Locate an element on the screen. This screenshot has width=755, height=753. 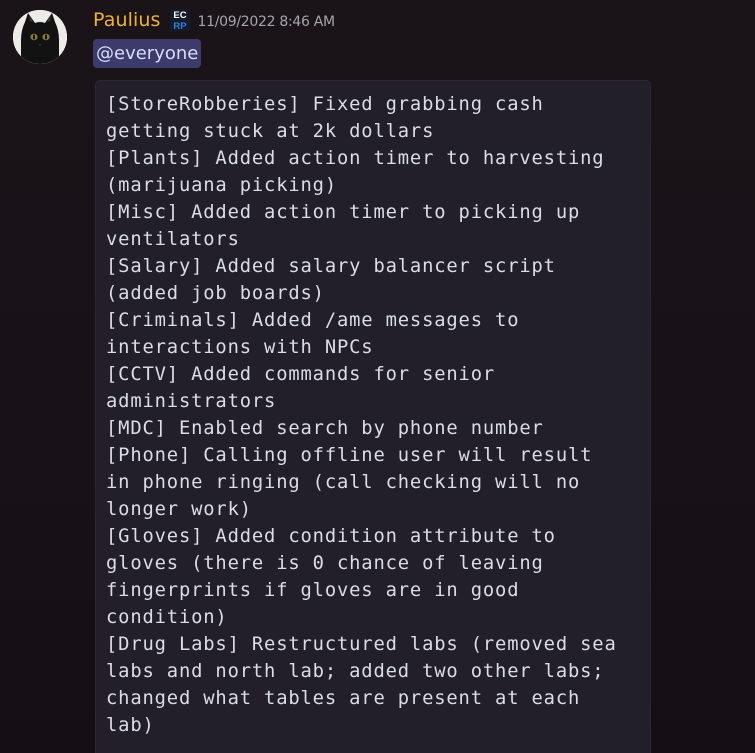
svg-text: RP is located at coordinates (180, 26).